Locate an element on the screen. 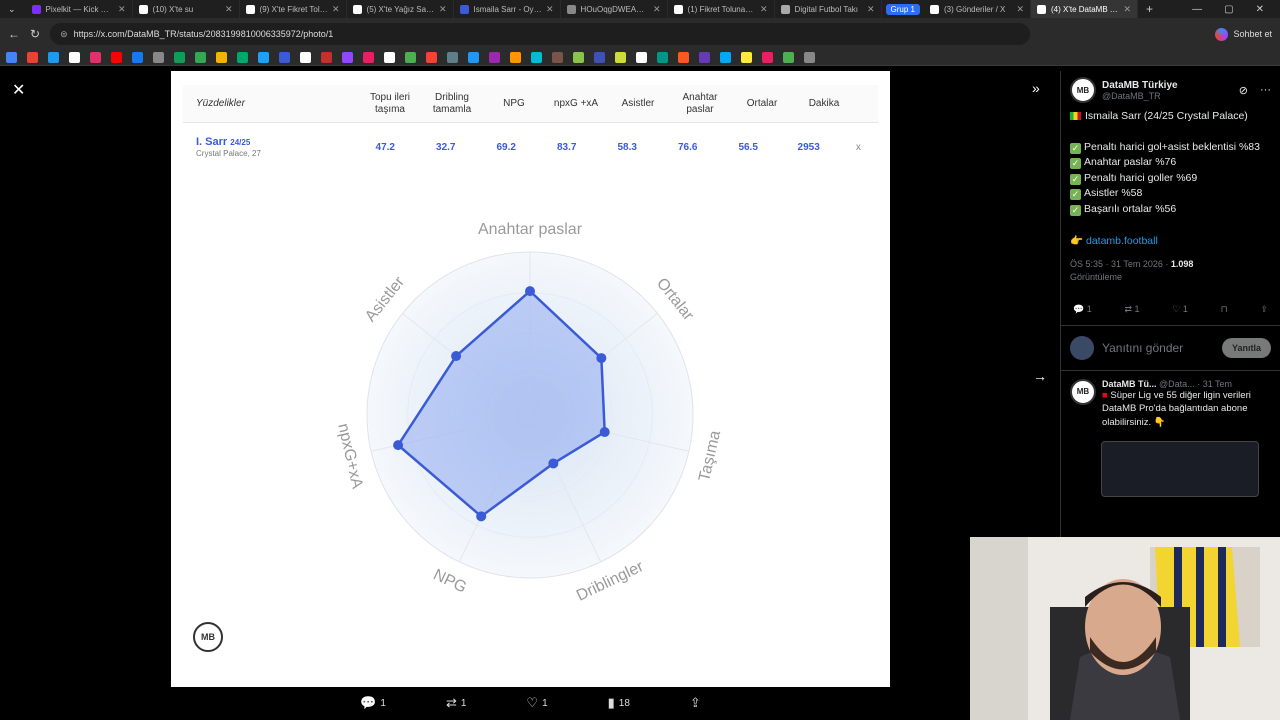 Image resolution: width=1280 pixels, height=720 pixels. more-icon: ··· is located at coordinates (1265, 90).